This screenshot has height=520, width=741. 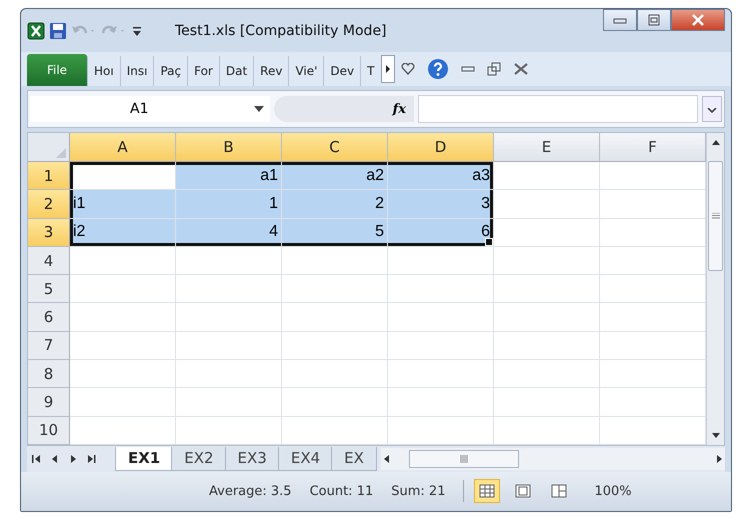 What do you see at coordinates (712, 109) in the screenshot?
I see `expand-formula-button` at bounding box center [712, 109].